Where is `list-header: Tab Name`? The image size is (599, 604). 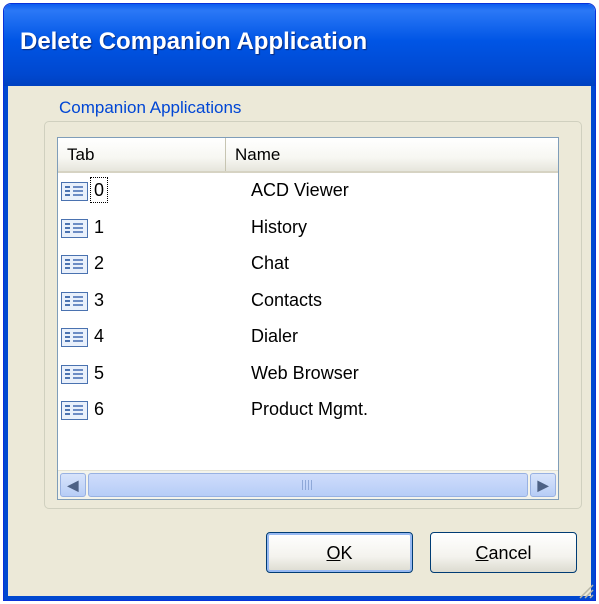
list-header: Tab Name is located at coordinates (308, 155).